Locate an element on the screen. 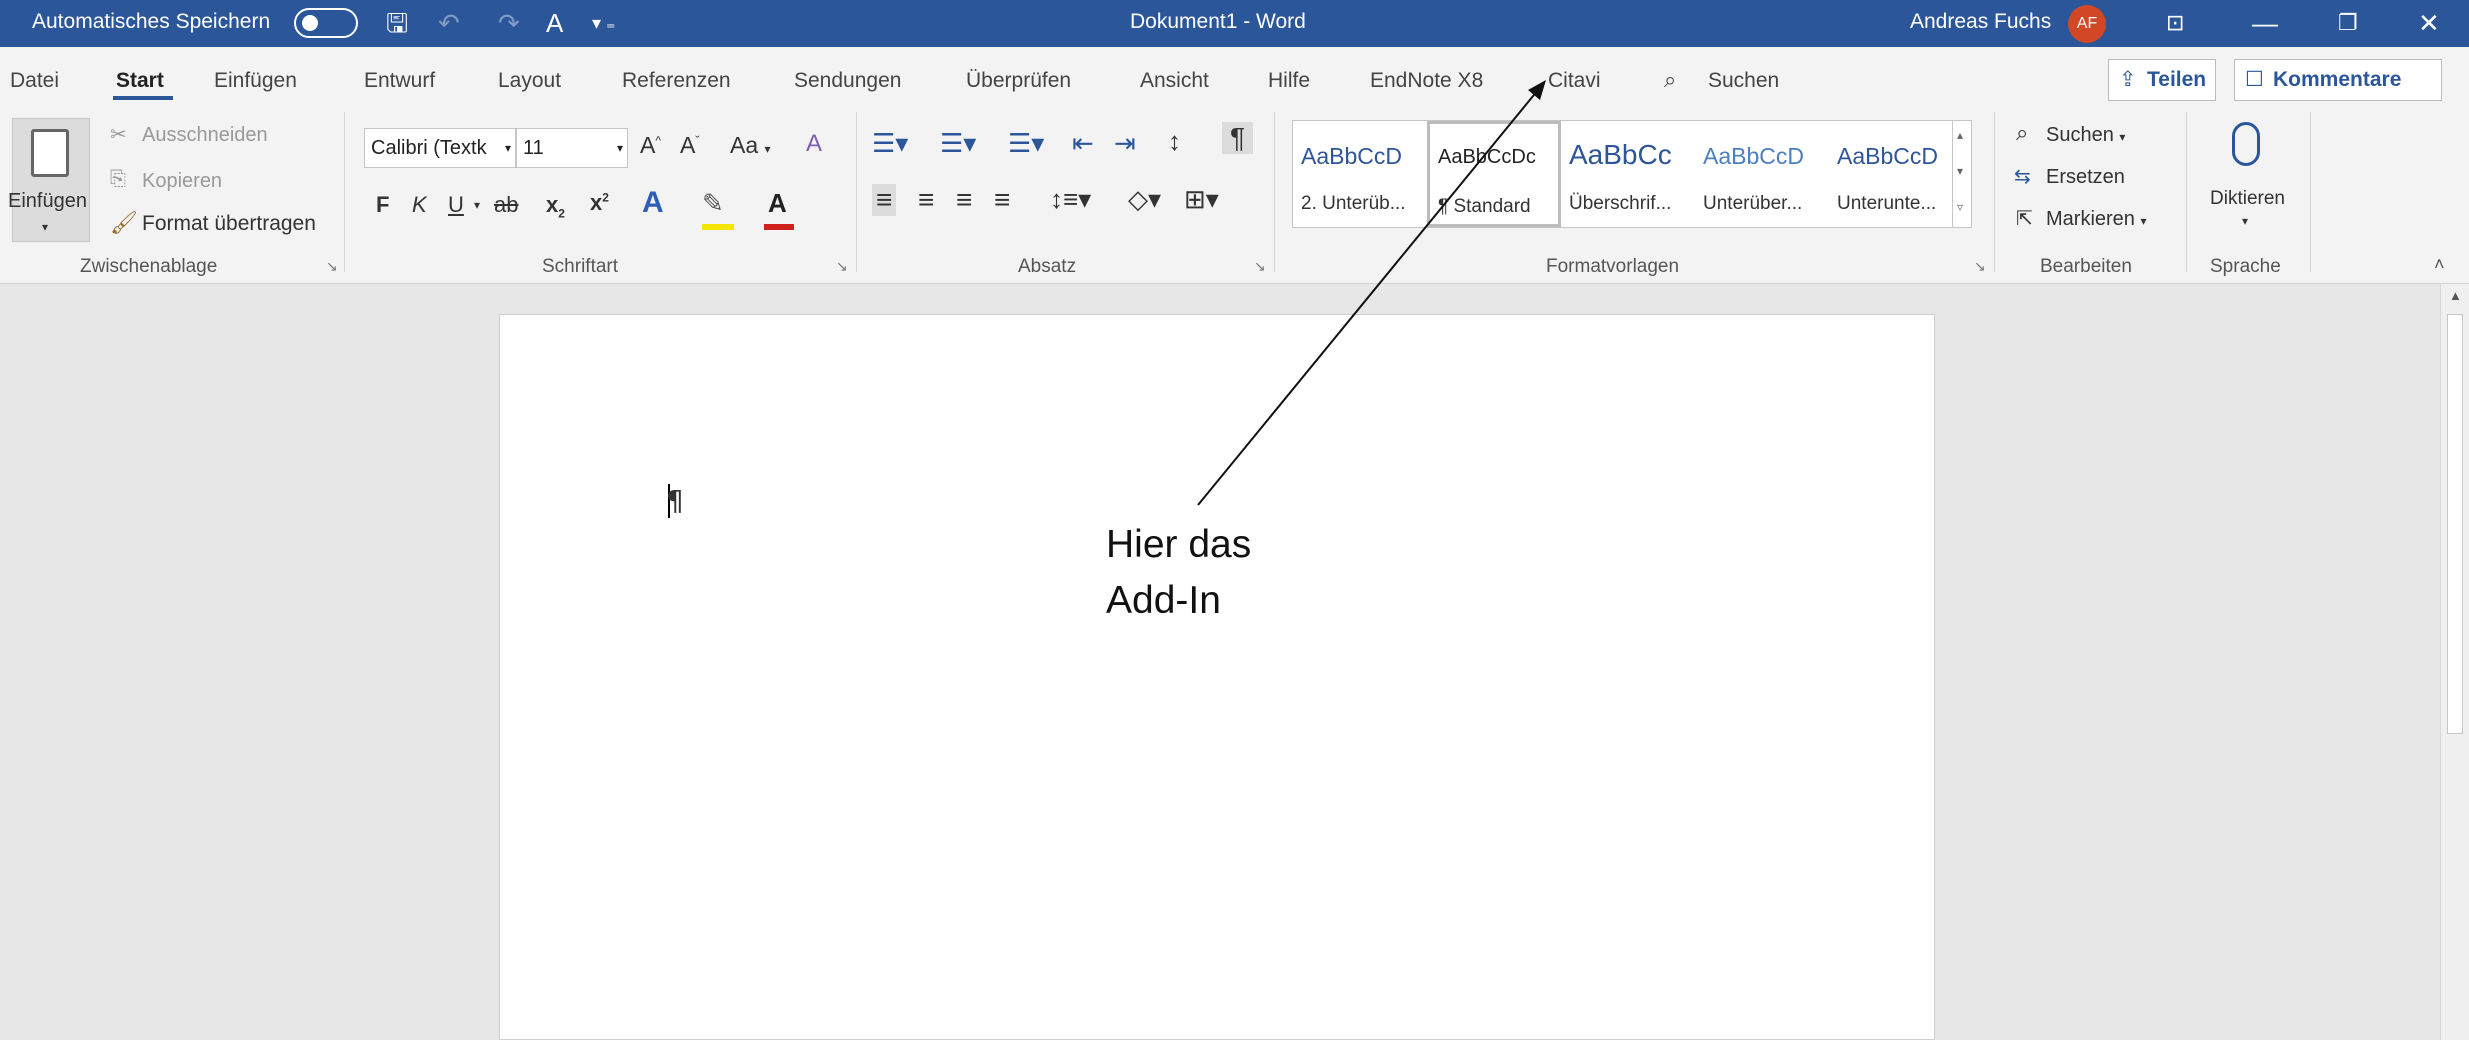 The image size is (2469, 1040). font-color-icon: A is located at coordinates (777, 203).